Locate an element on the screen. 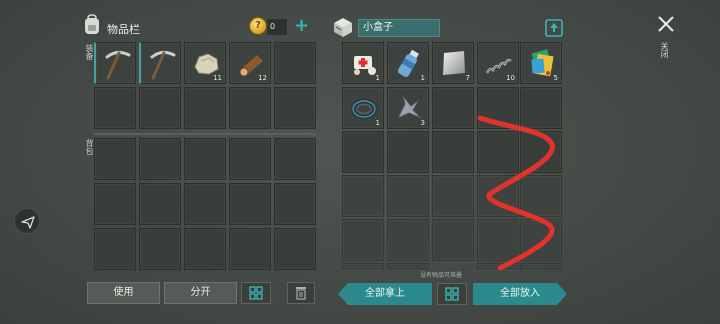  container-slot: 3 is located at coordinates (408, 108).